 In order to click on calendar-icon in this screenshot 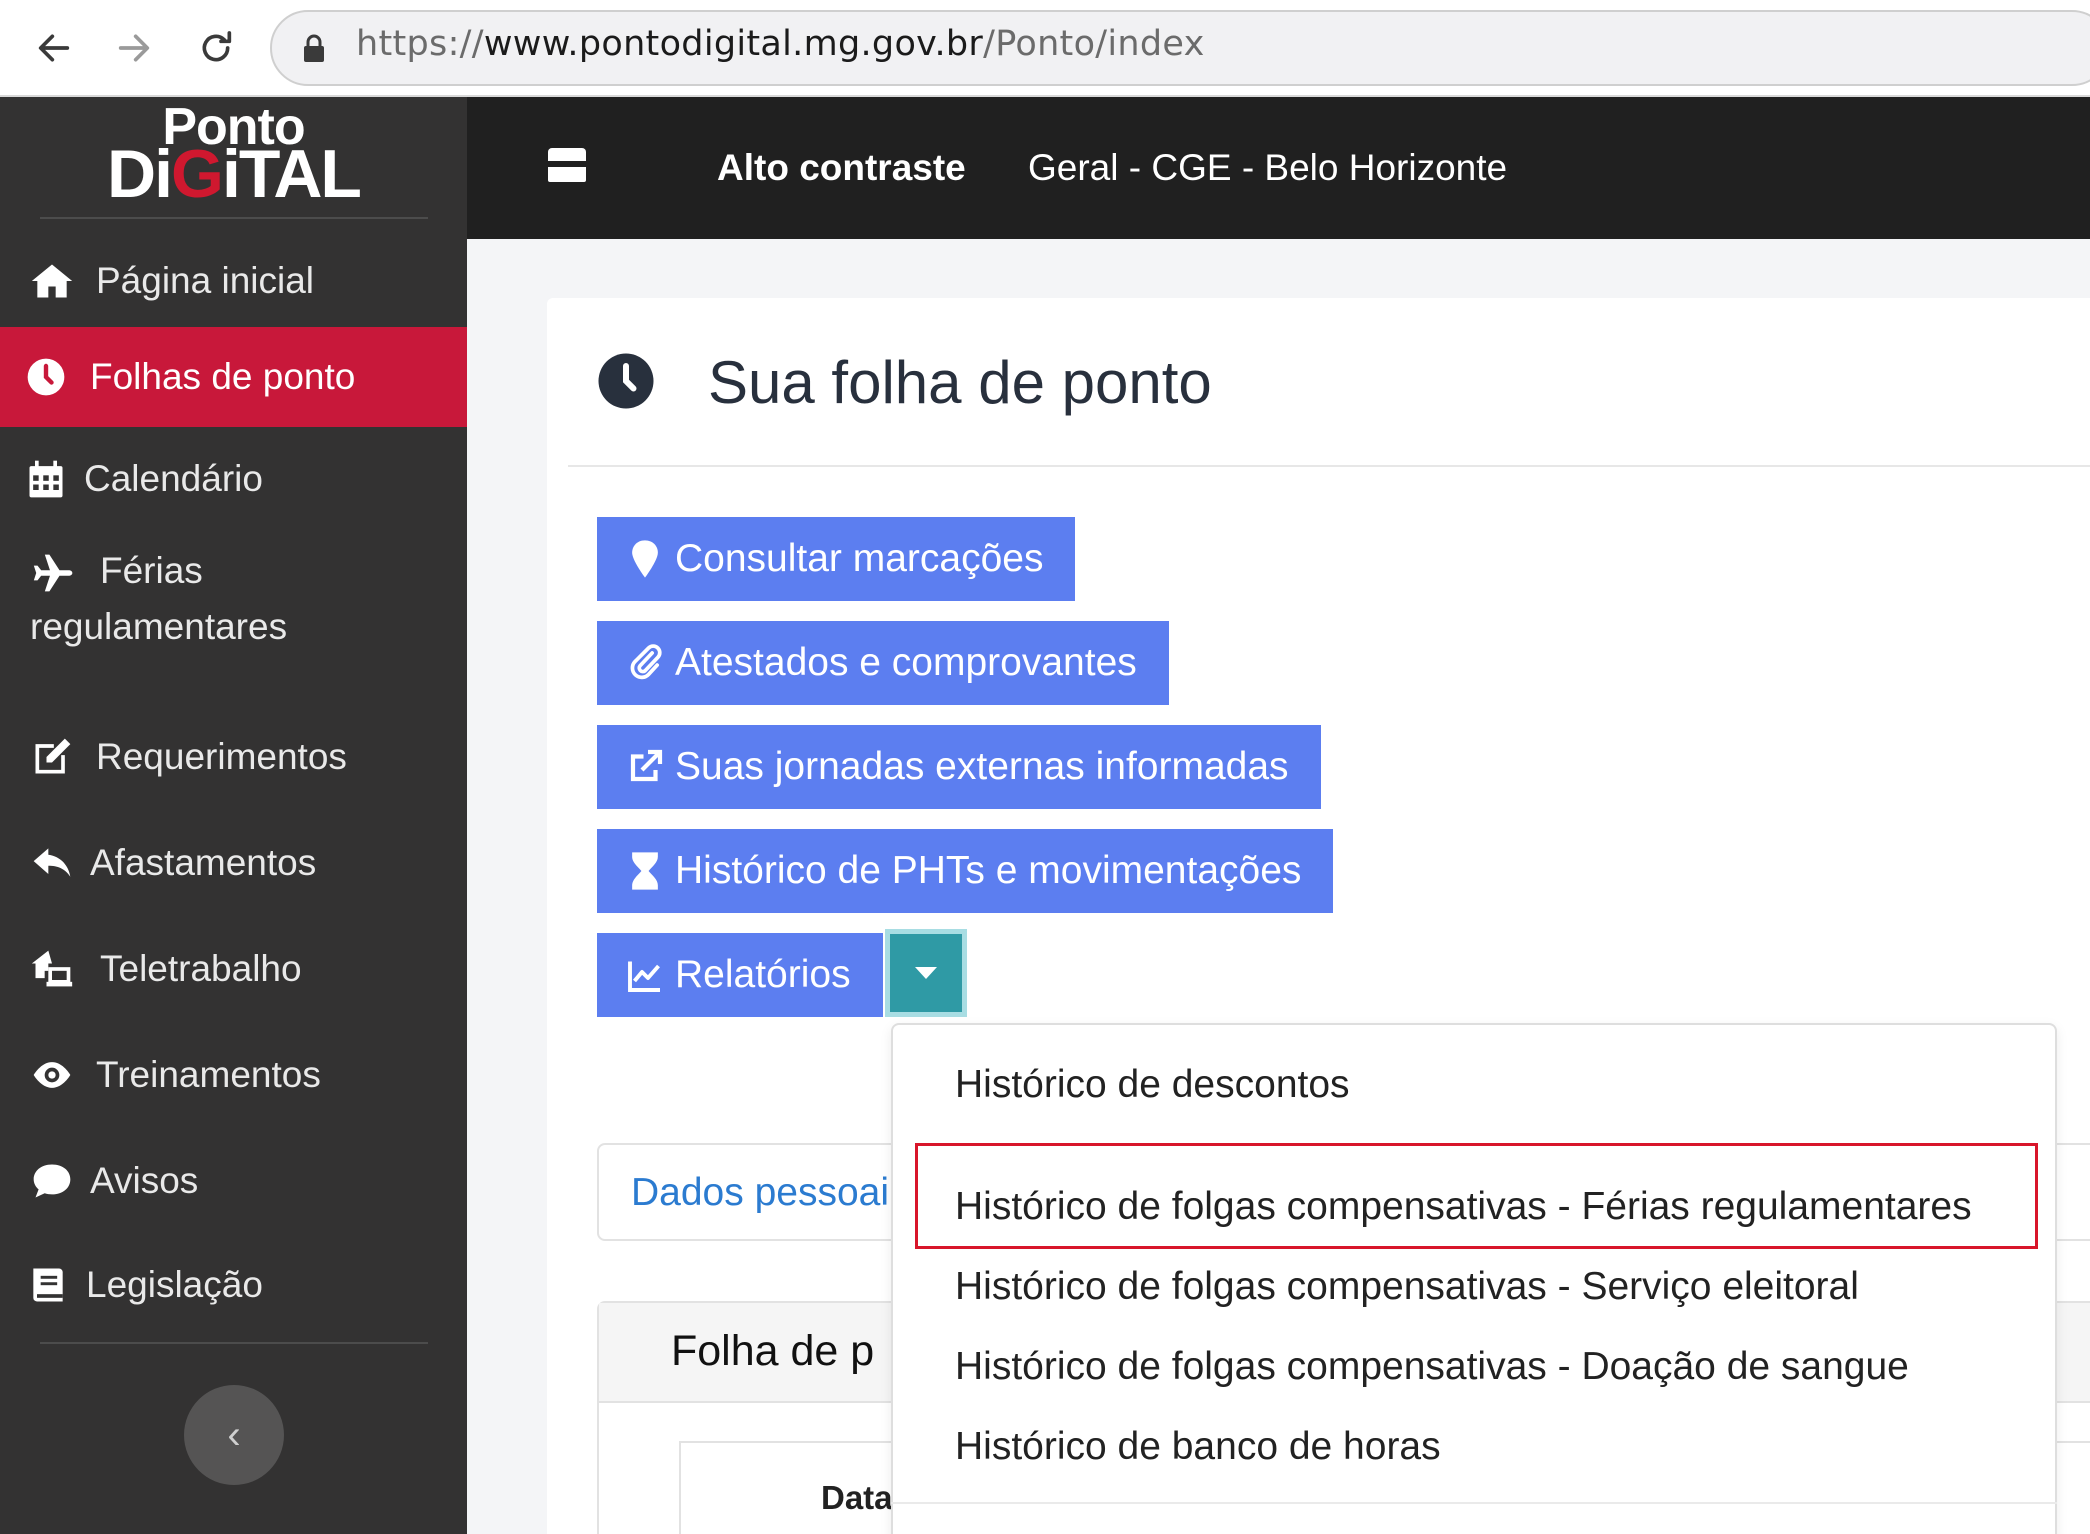, I will do `click(46, 479)`.